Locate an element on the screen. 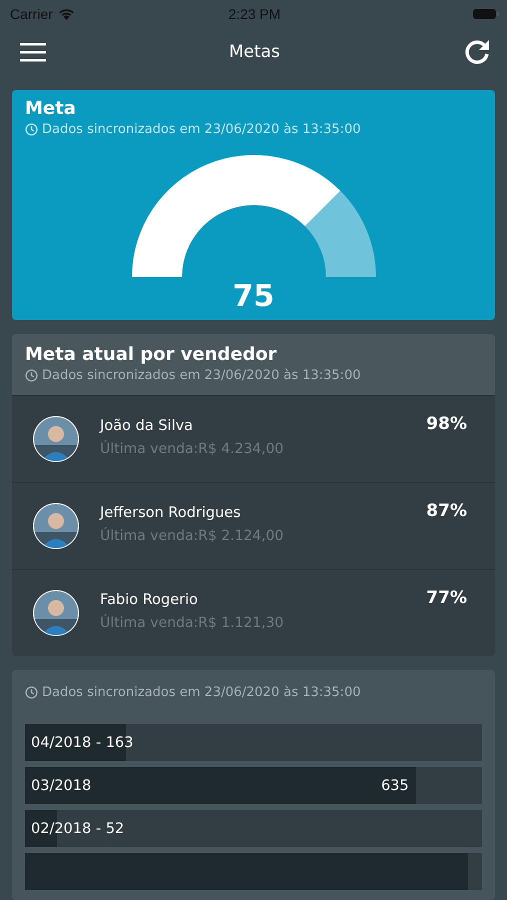 The width and height of the screenshot is (507, 900). goal-percent: 98% is located at coordinates (446, 424).